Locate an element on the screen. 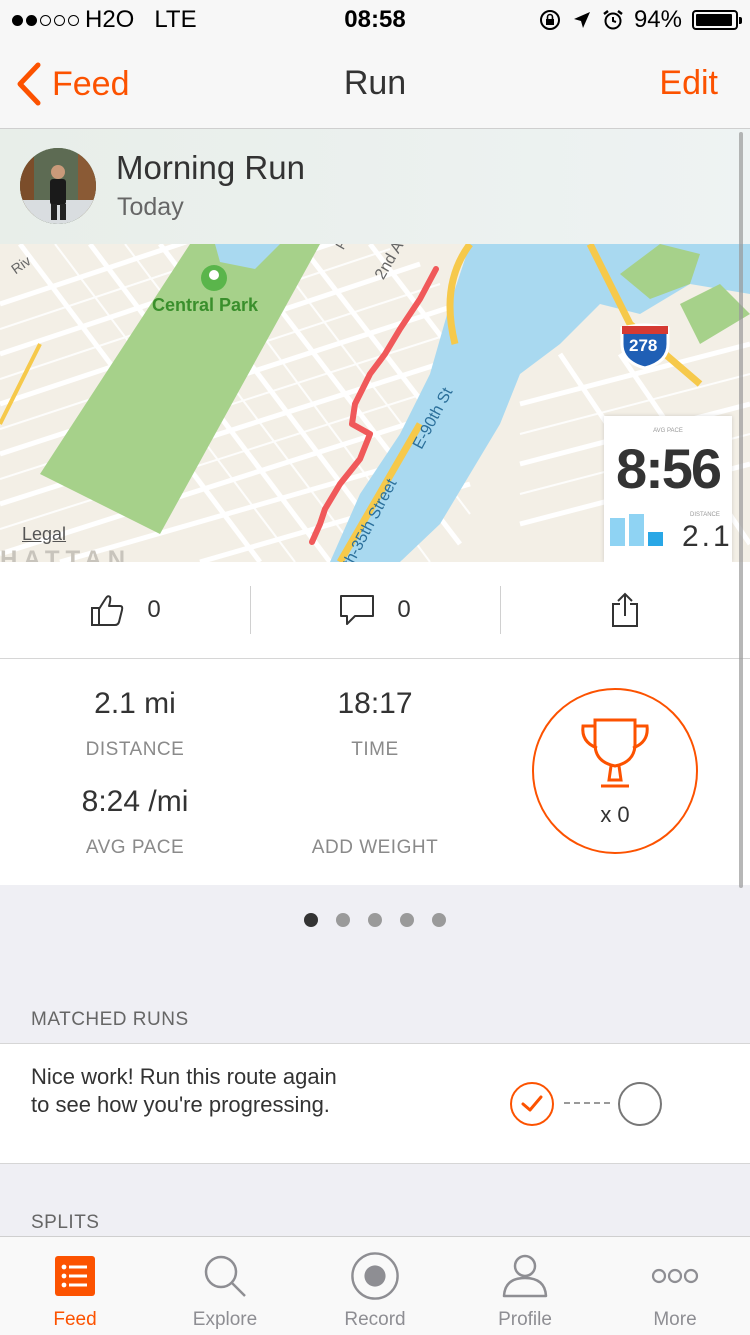  share-icon is located at coordinates (625, 609).